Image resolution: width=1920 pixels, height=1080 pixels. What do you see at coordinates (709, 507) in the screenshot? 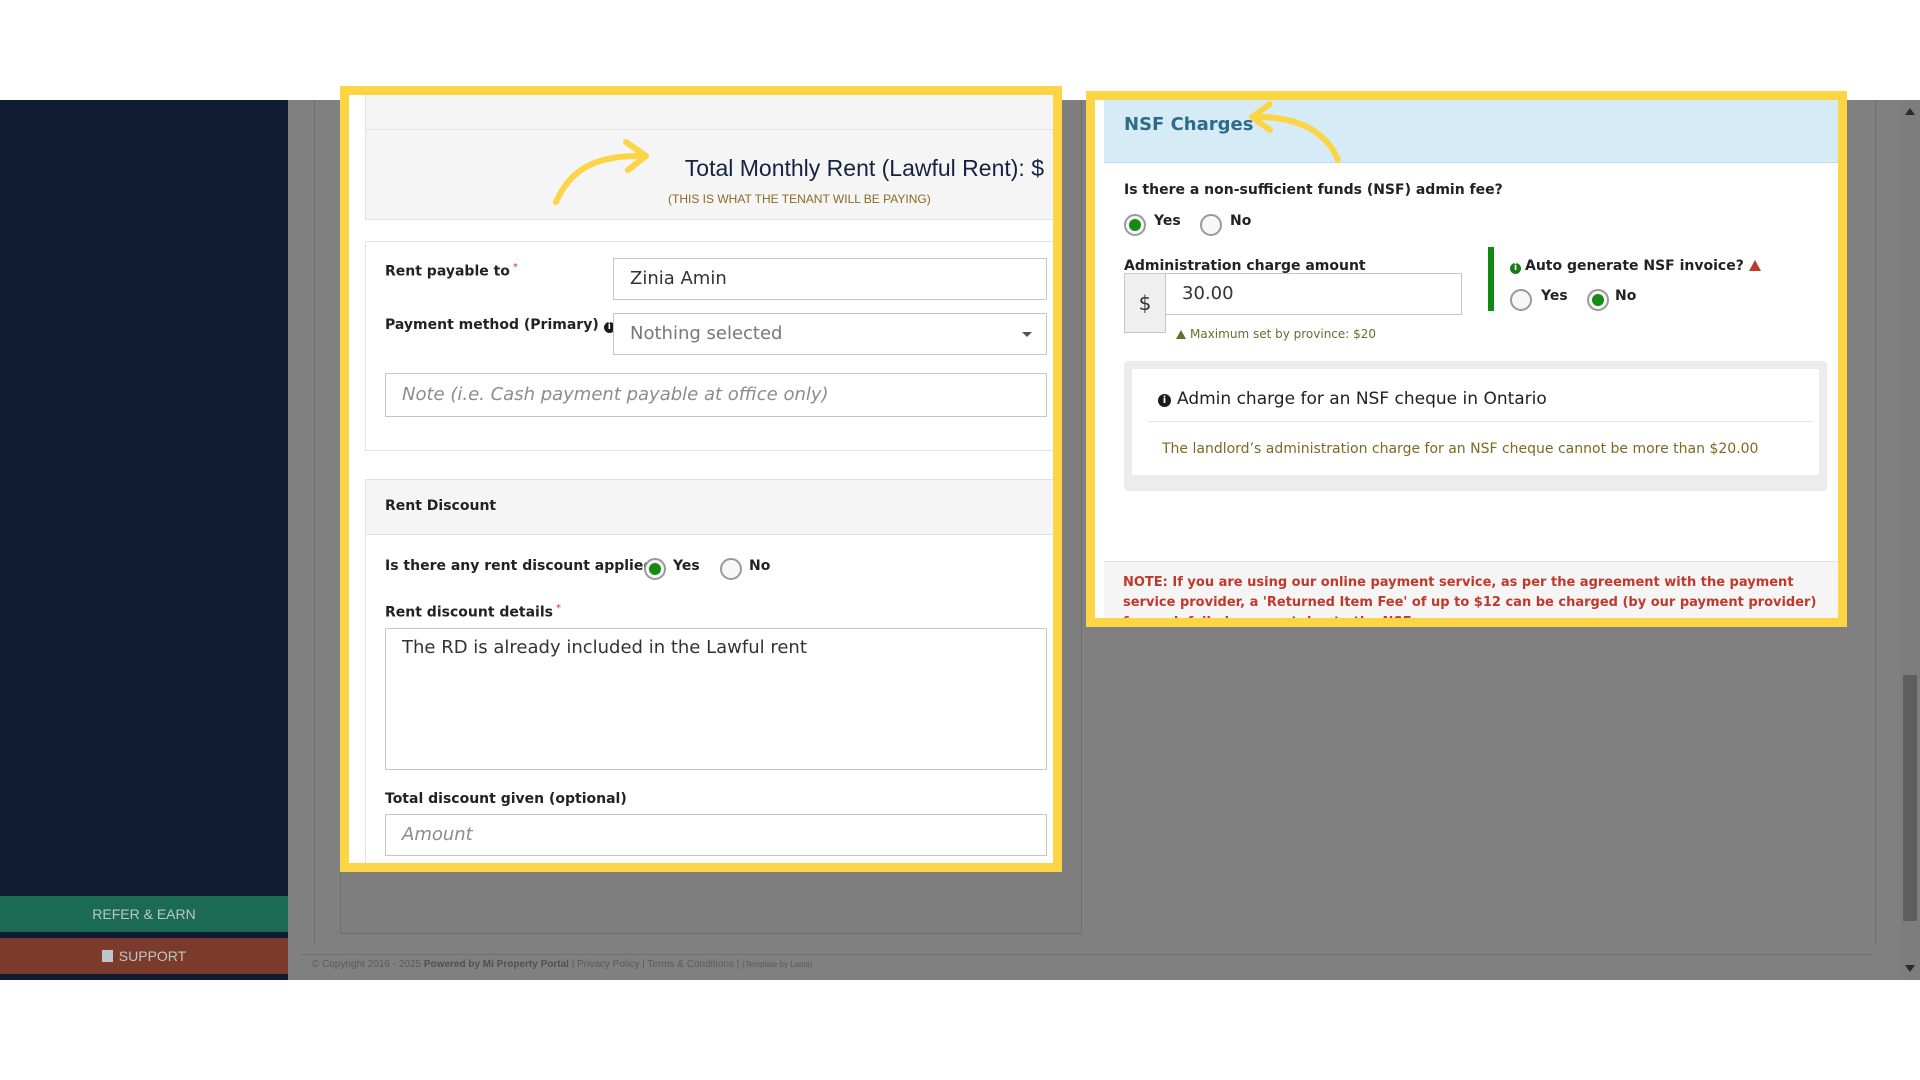
I see `rent-discount-header: Rent Discount` at bounding box center [709, 507].